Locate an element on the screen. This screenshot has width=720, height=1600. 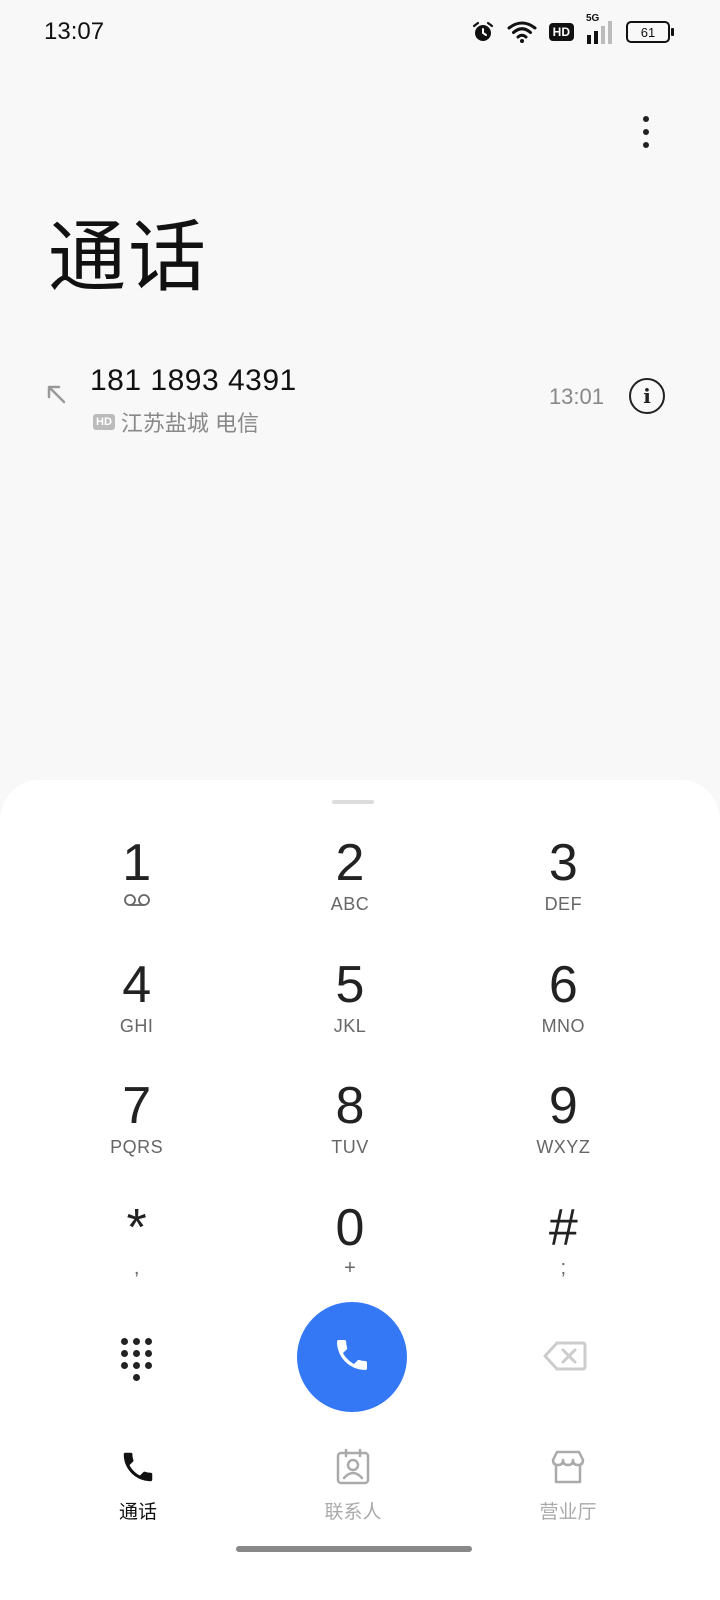
key-letters: PQRS is located at coordinates (137, 1147).